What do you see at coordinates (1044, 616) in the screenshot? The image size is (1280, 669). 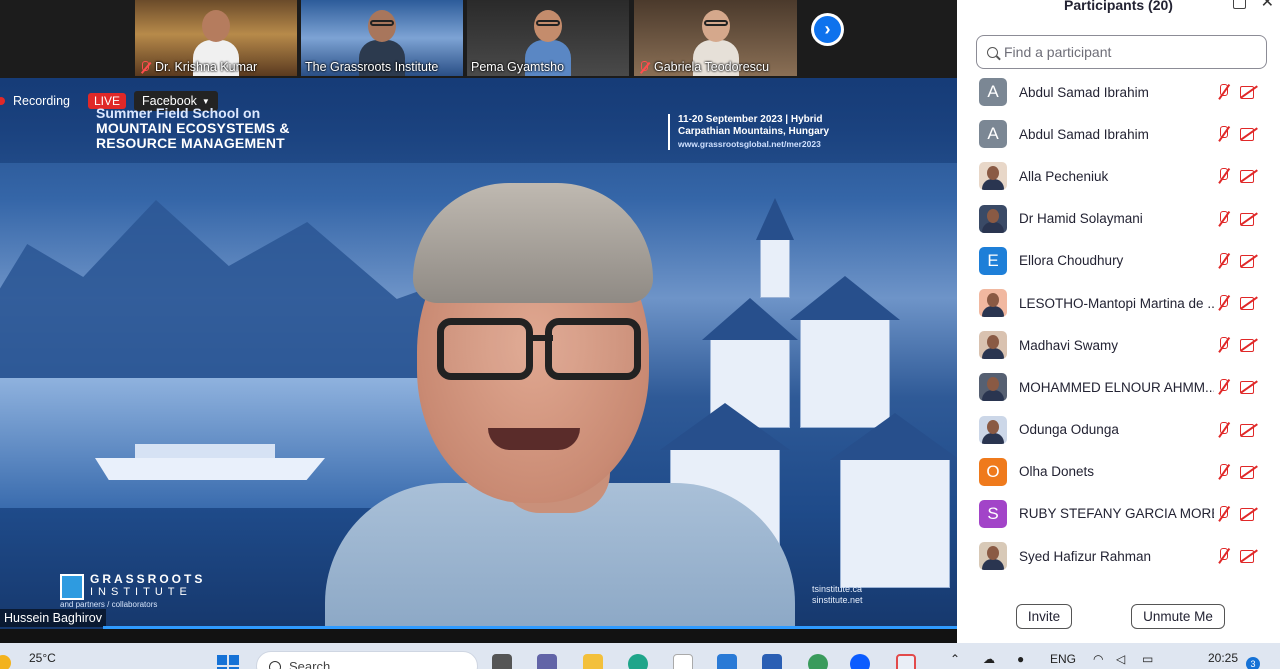 I see `invite-button: Invite` at bounding box center [1044, 616].